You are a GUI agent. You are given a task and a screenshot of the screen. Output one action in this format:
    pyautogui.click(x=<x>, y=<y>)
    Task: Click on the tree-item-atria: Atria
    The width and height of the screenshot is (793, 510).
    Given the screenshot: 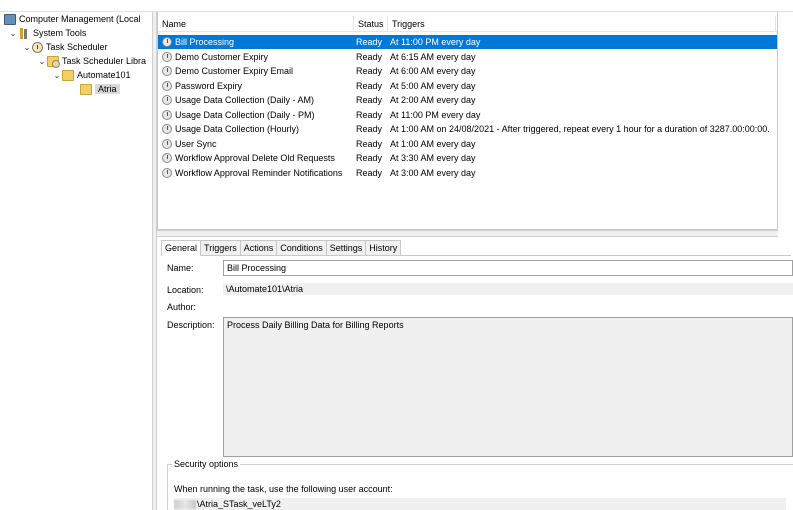 What is the action you would take?
    pyautogui.click(x=100, y=89)
    